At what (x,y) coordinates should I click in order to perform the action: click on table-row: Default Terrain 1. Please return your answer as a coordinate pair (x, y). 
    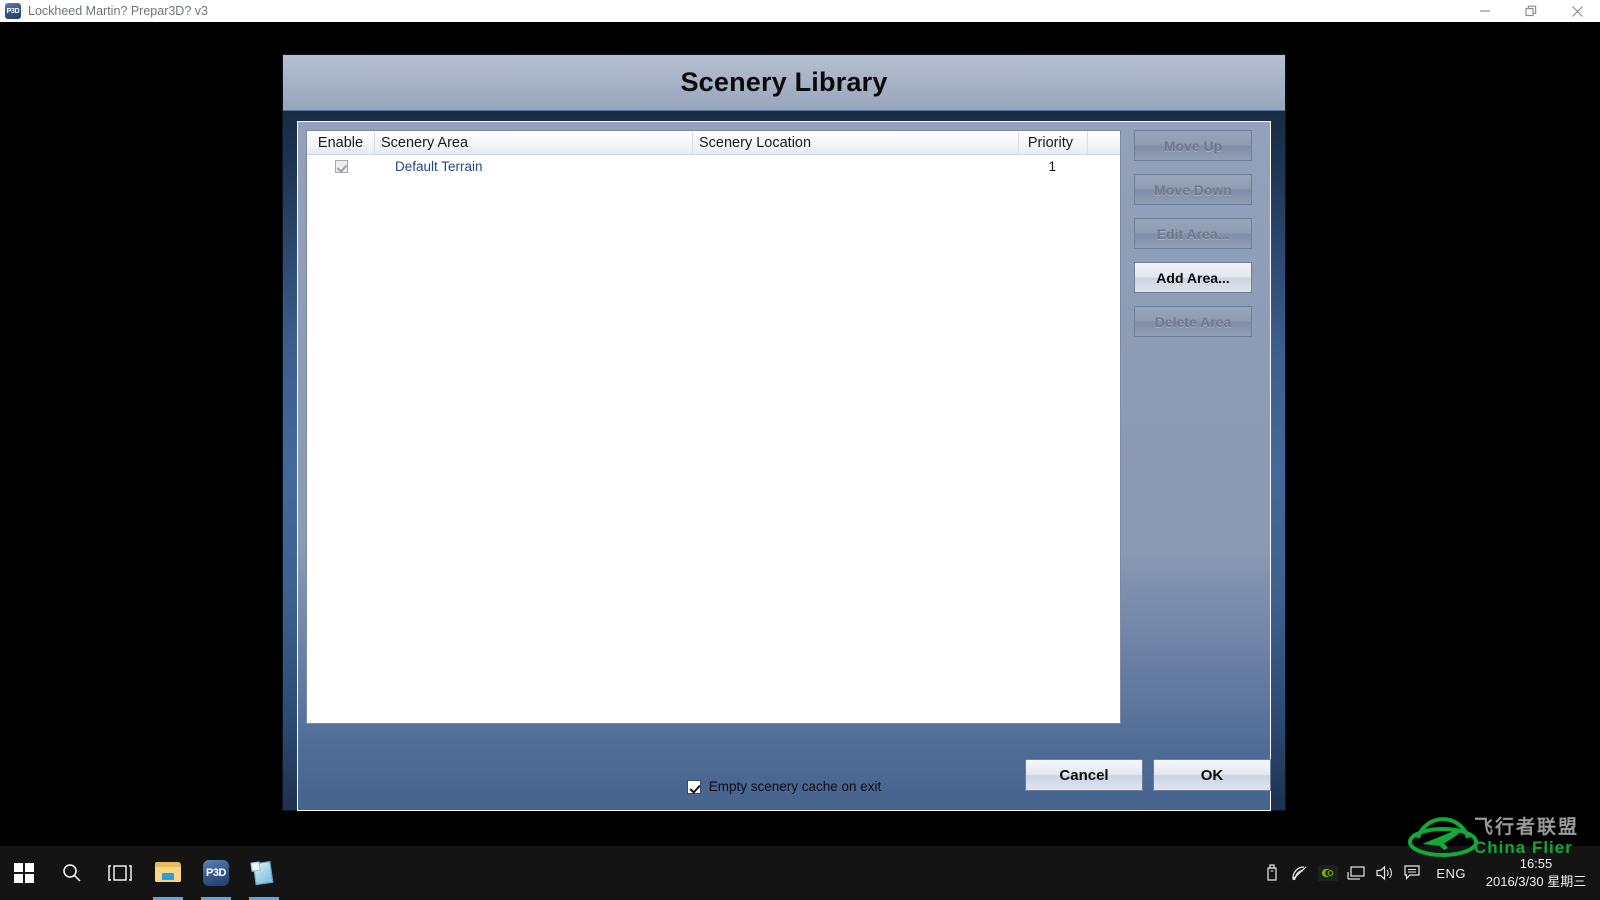
    Looking at the image, I should click on (713, 166).